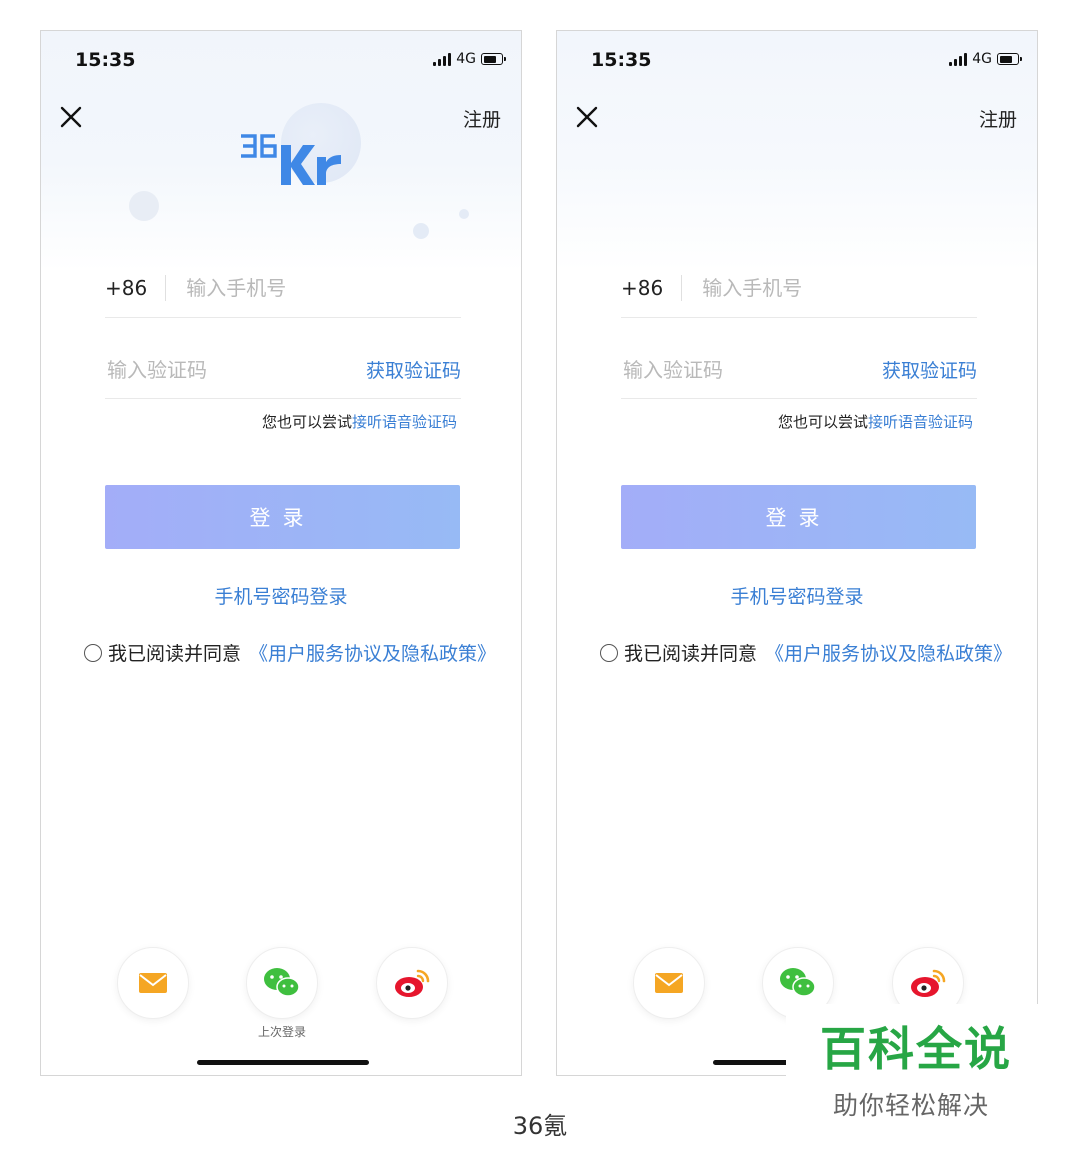 The image size is (1080, 1158). Describe the element at coordinates (291, 159) in the screenshot. I see `logo-36kr` at that location.